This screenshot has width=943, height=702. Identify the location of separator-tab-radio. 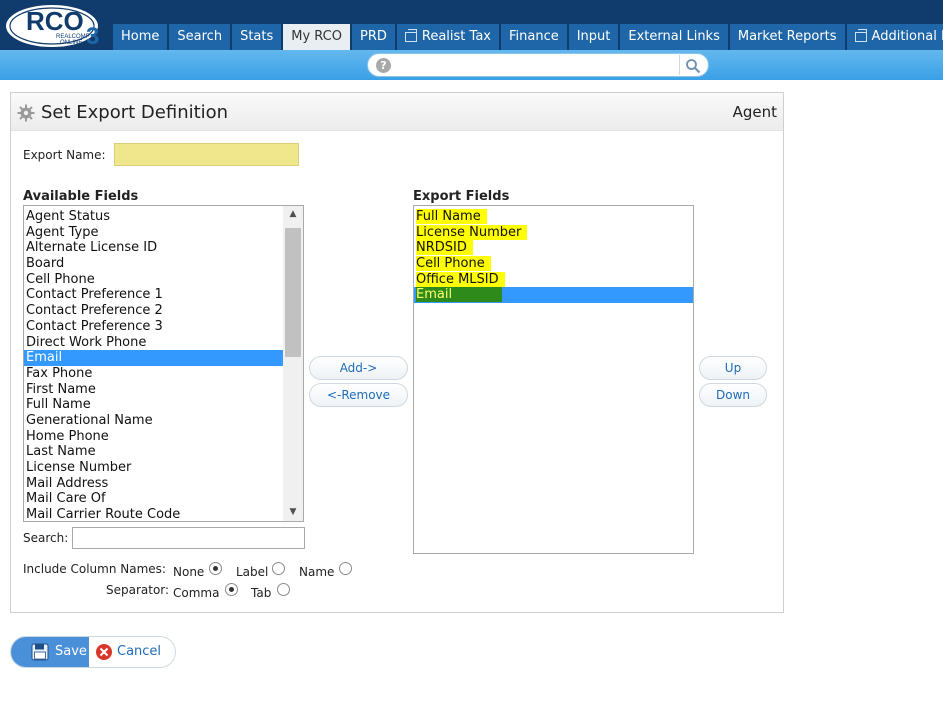
(283, 589).